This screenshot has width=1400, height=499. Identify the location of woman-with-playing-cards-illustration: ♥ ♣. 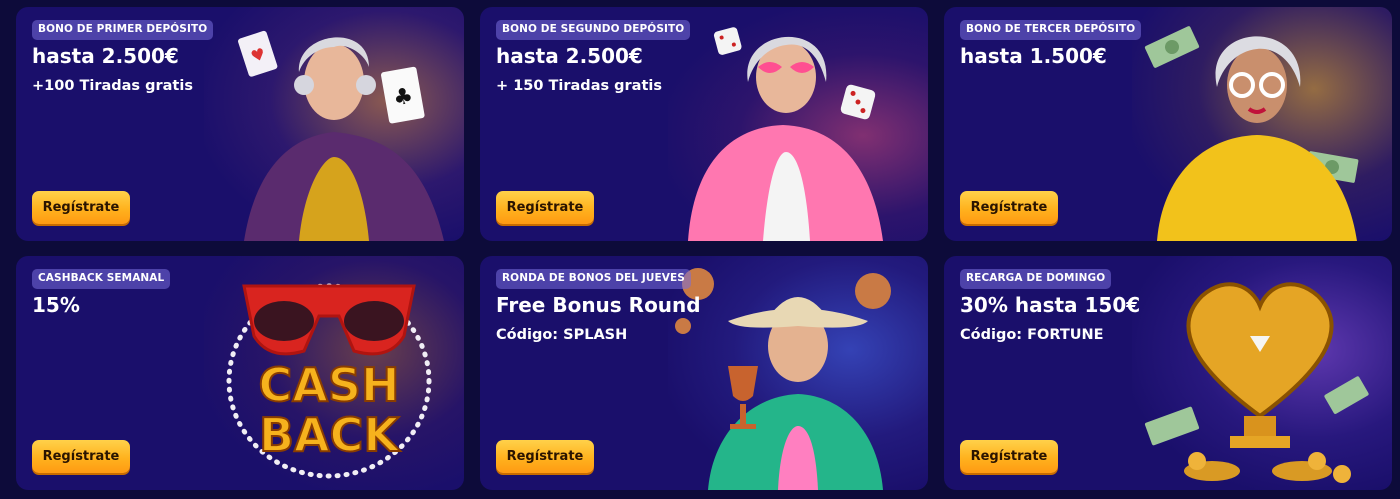
(341, 135).